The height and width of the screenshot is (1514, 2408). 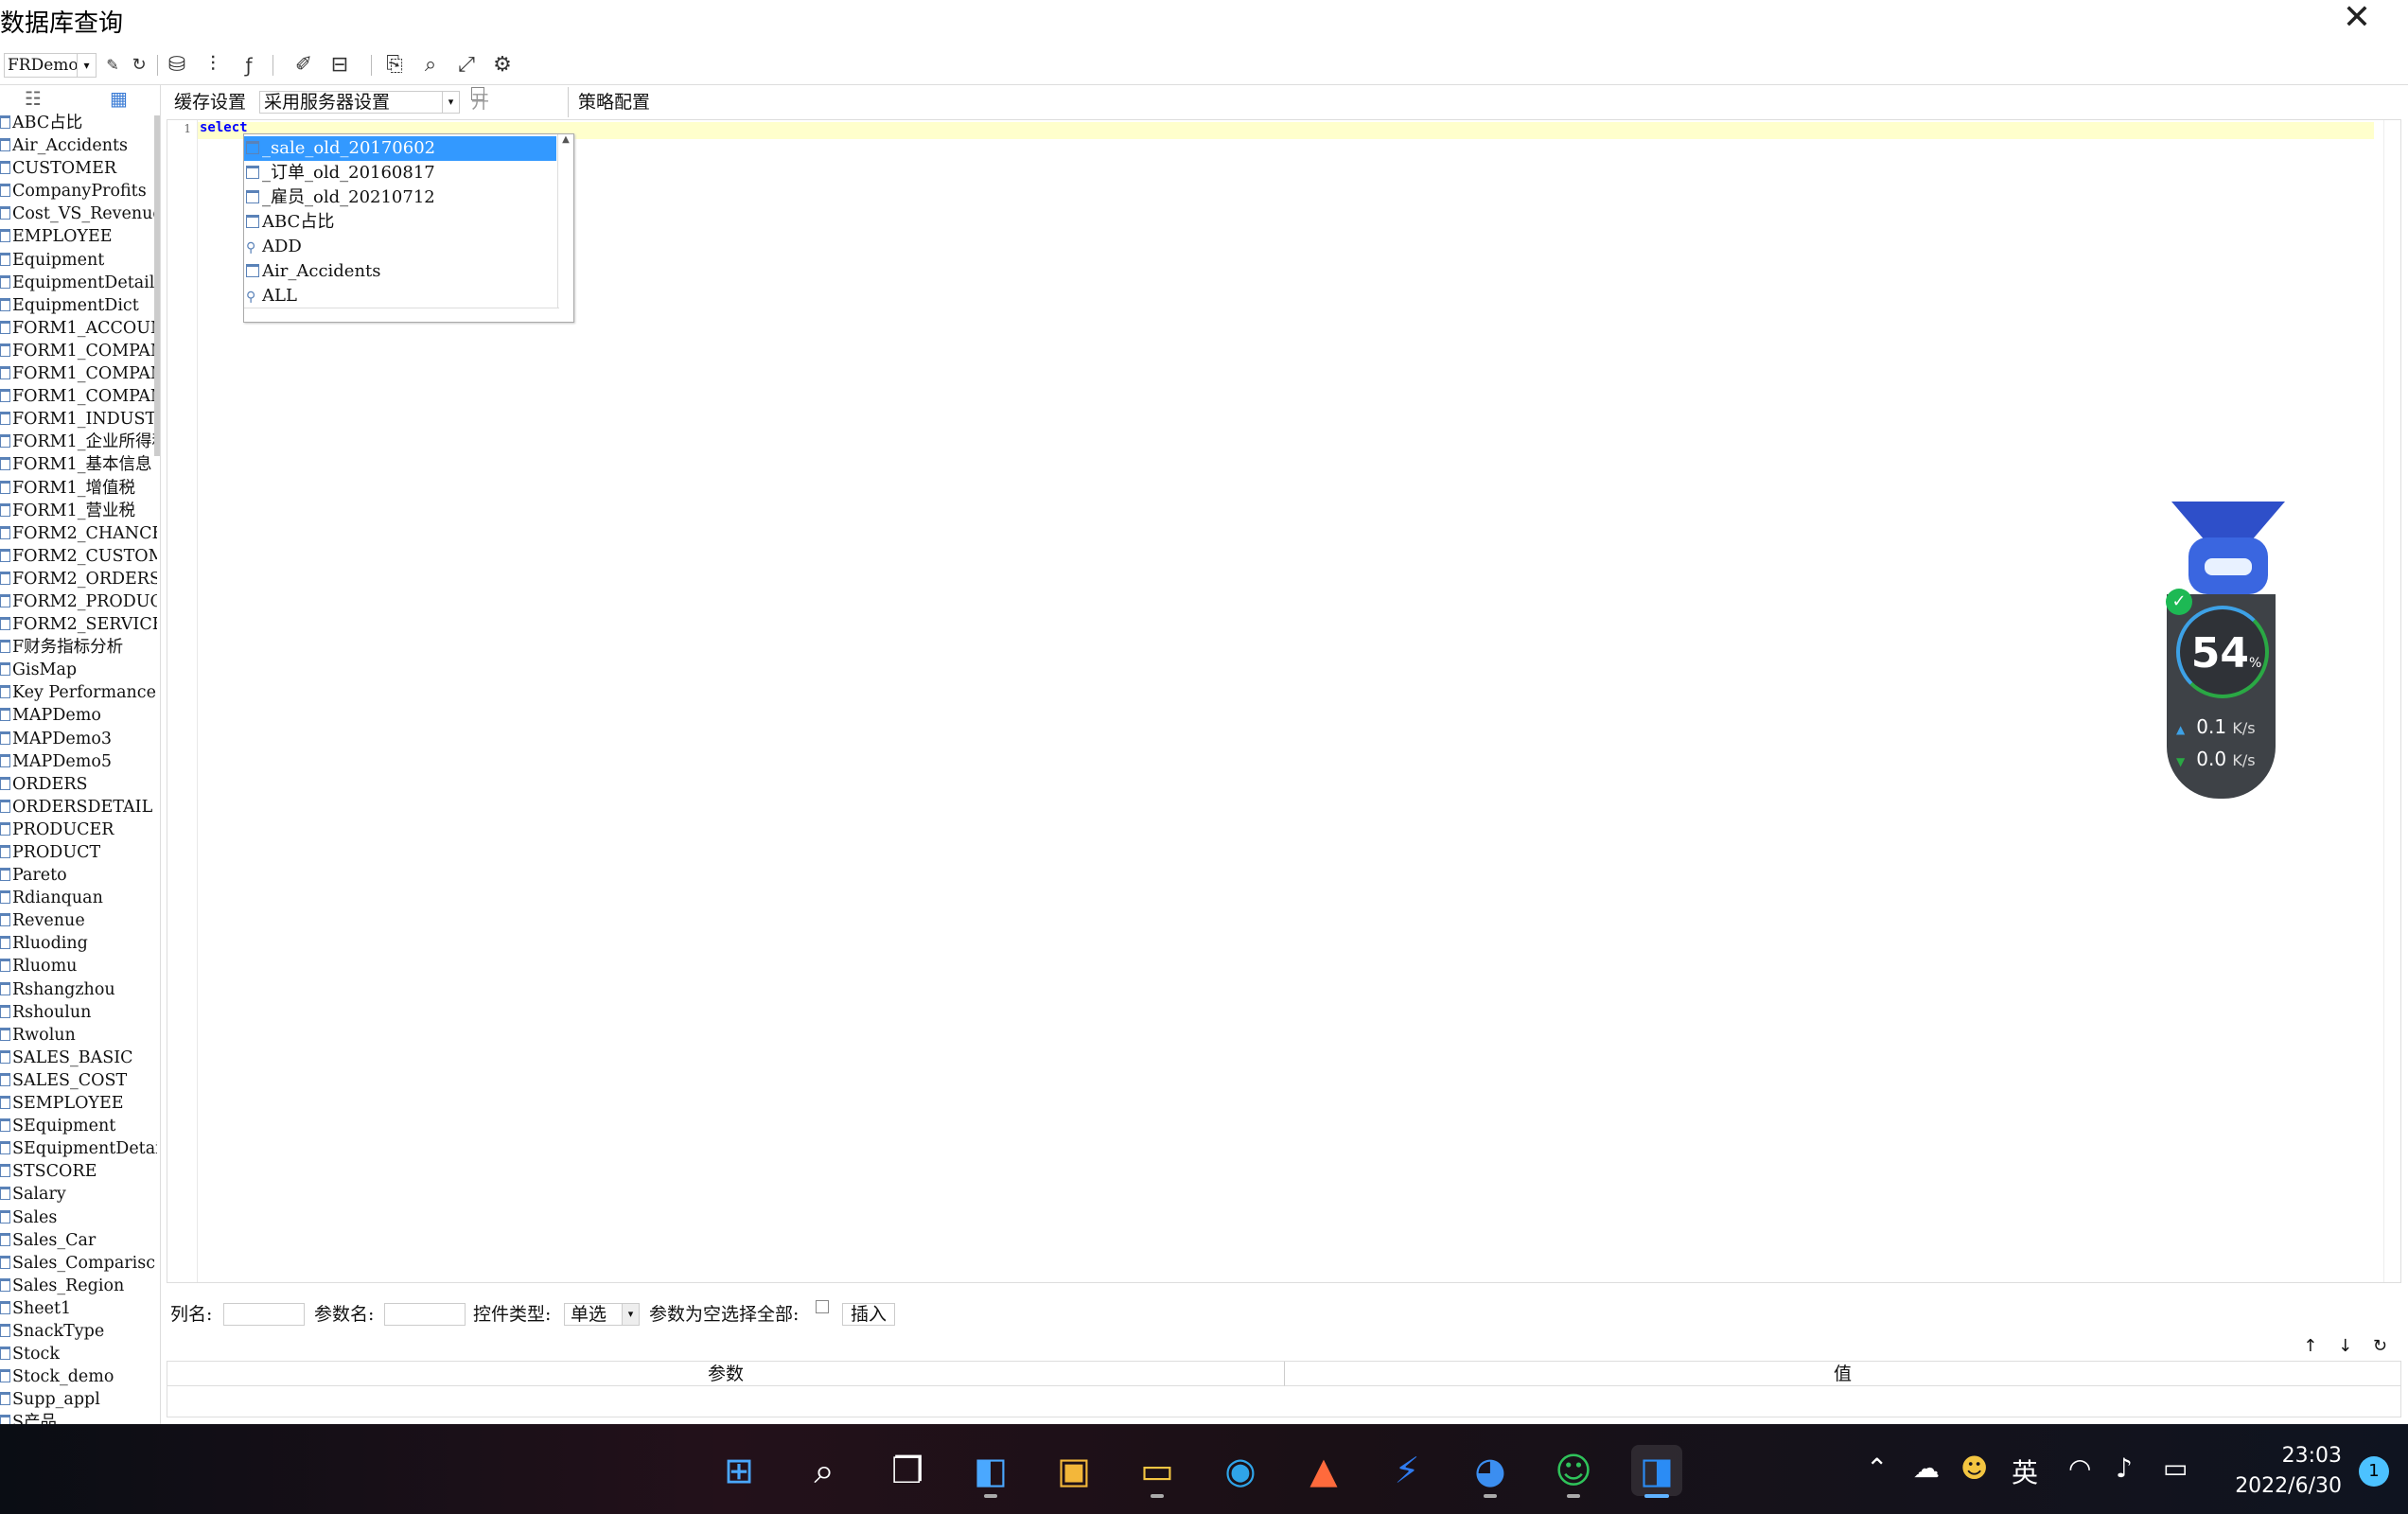 I want to click on table-item: SALES_BASIC, so click(x=78, y=1058).